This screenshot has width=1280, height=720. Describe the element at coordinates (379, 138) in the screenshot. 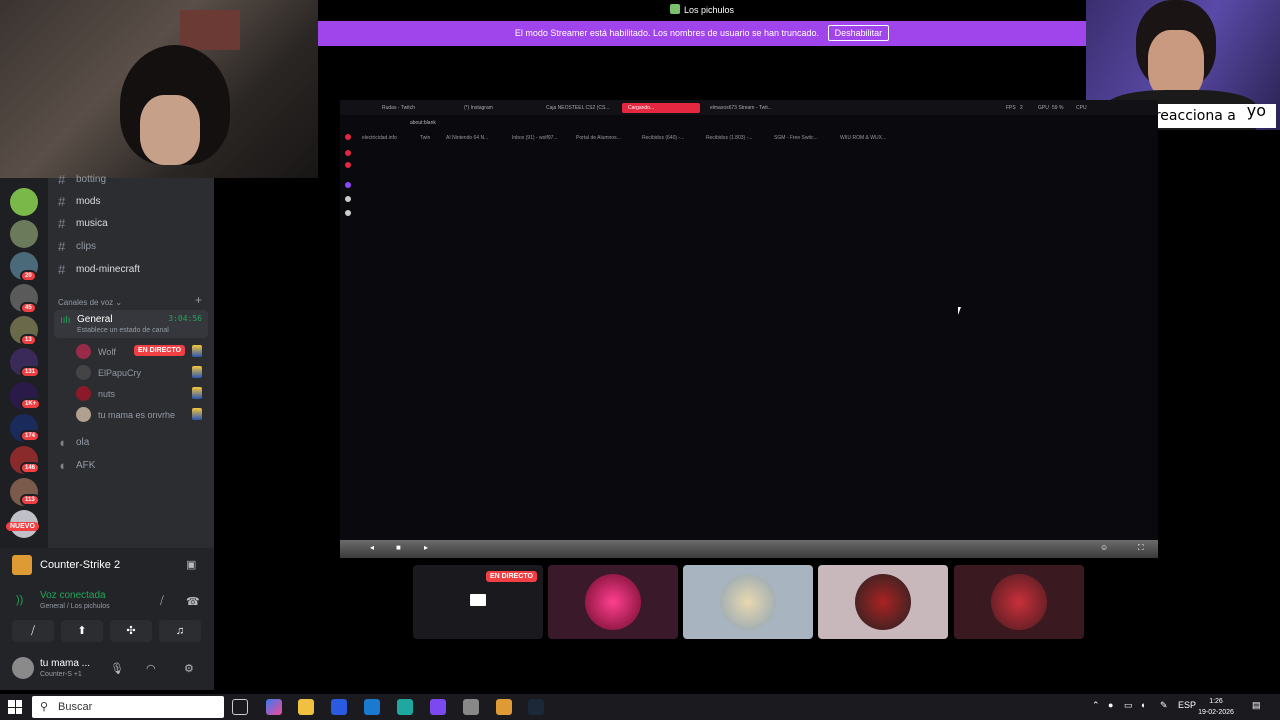

I see `bookmark: electricidad.info` at that location.